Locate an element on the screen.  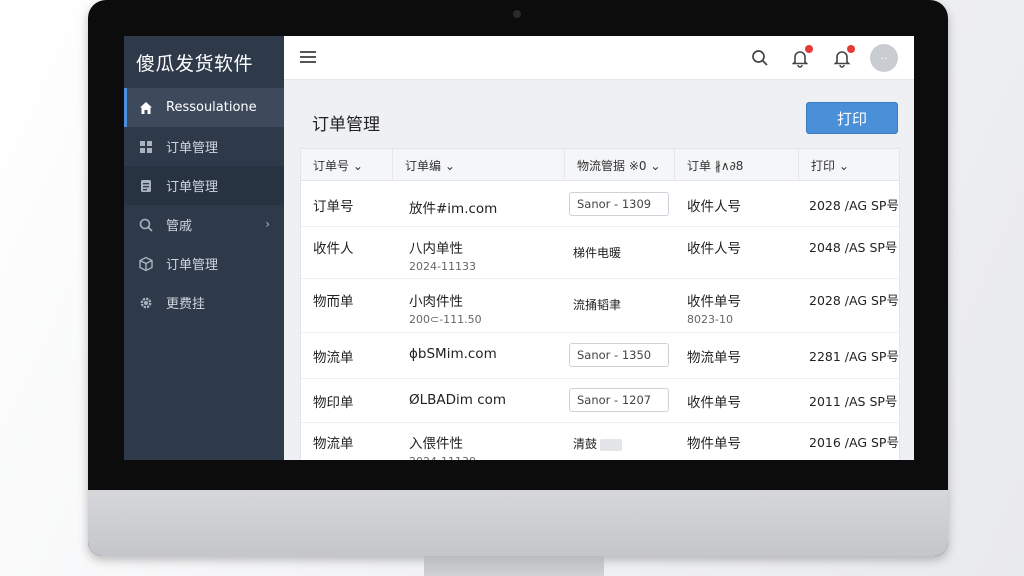
cell-order-ref: 放件#im.com is located at coordinates (453, 209).